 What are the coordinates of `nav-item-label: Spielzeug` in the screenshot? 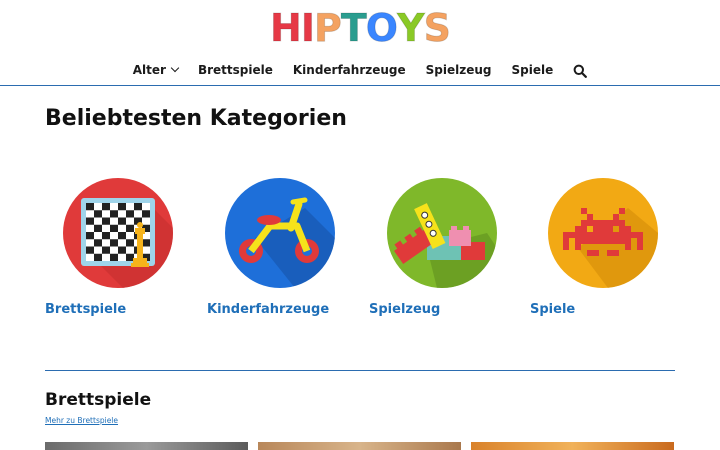 It's located at (458, 70).